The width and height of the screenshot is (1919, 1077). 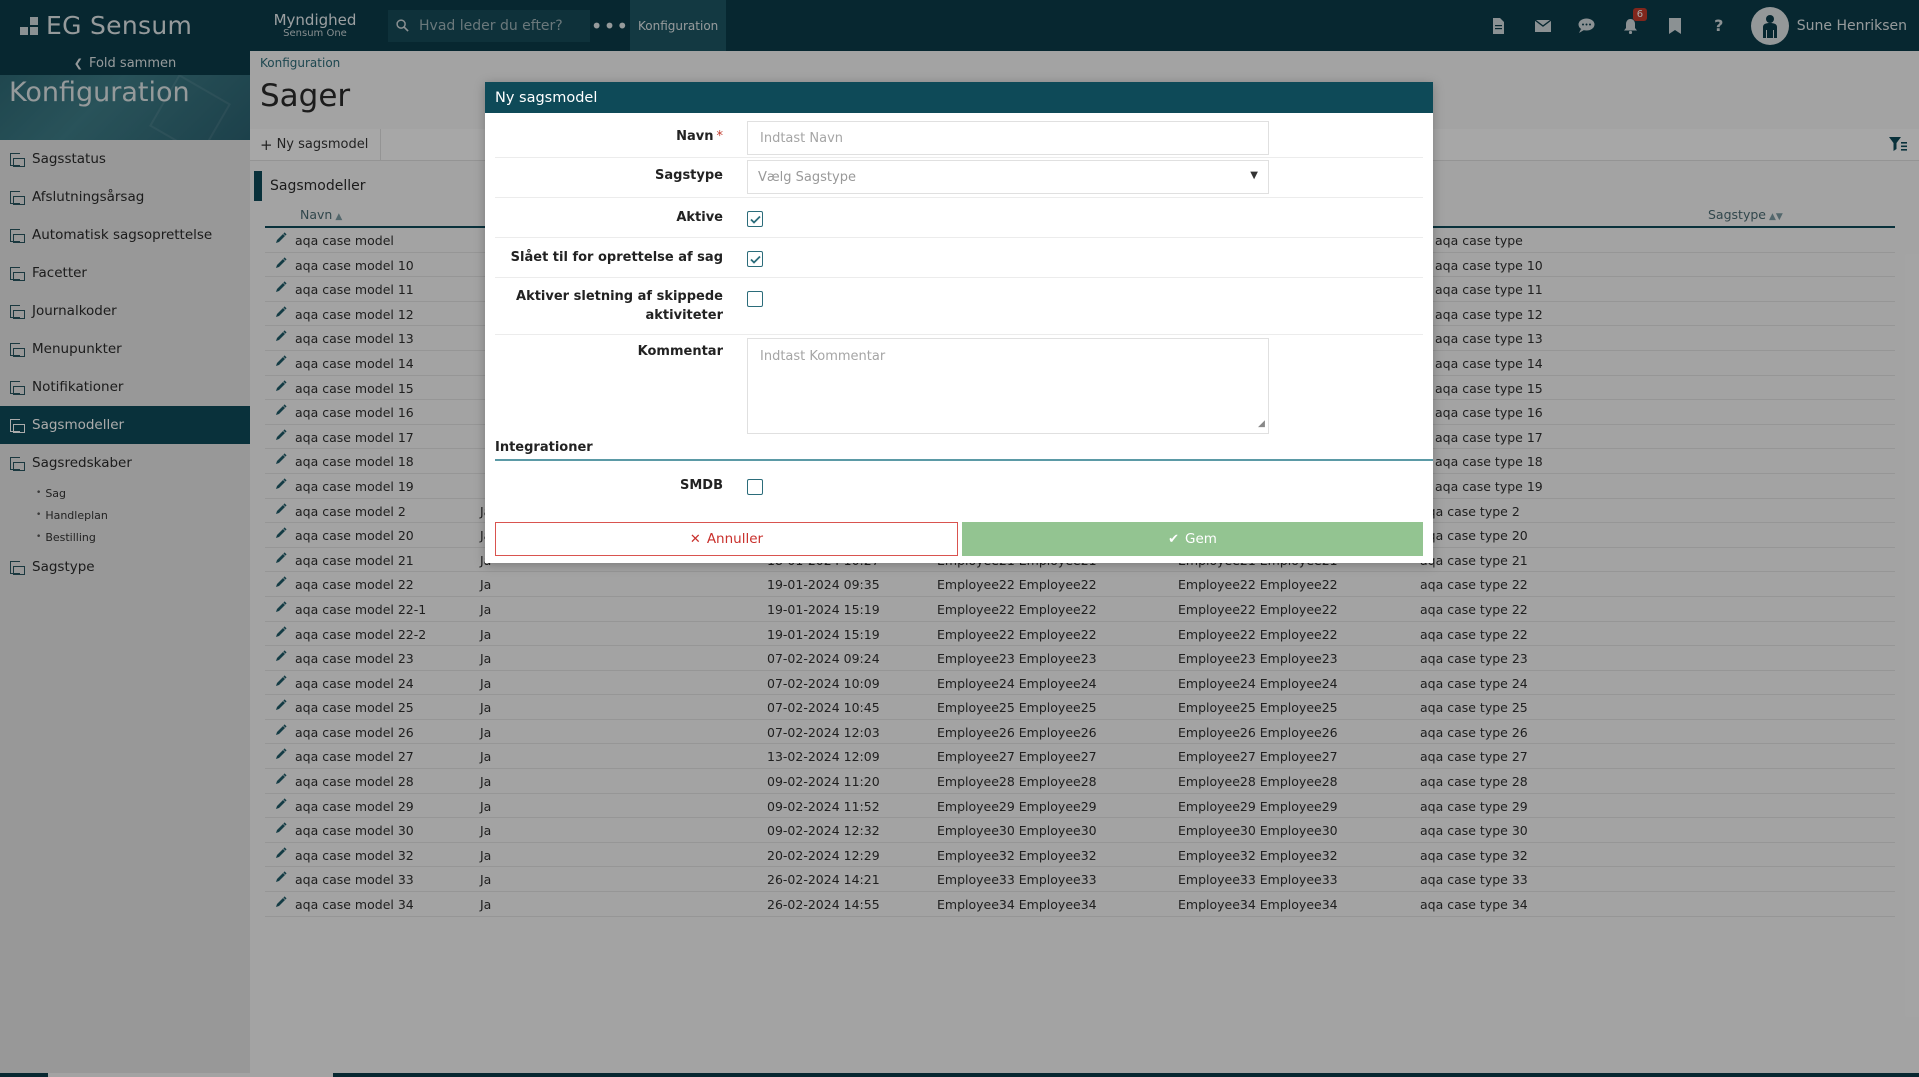 I want to click on navn-label-text: Navn, so click(x=695, y=136).